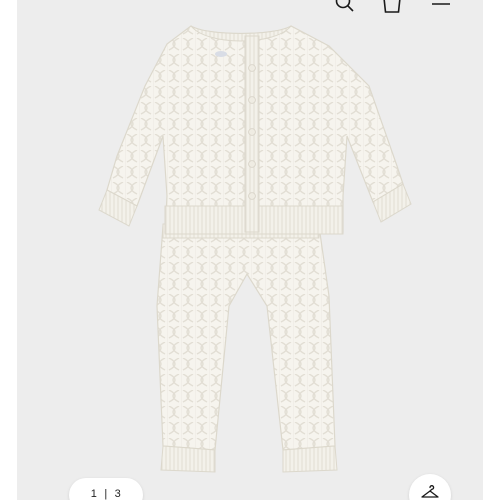 The height and width of the screenshot is (500, 500). What do you see at coordinates (118, 494) in the screenshot?
I see `total-pages: 3` at bounding box center [118, 494].